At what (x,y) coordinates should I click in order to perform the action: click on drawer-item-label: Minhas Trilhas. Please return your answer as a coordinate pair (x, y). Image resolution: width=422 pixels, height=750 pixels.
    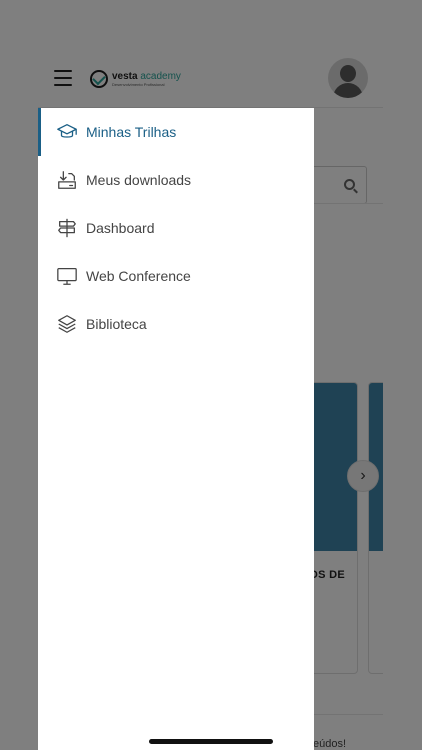
    Looking at the image, I should click on (131, 132).